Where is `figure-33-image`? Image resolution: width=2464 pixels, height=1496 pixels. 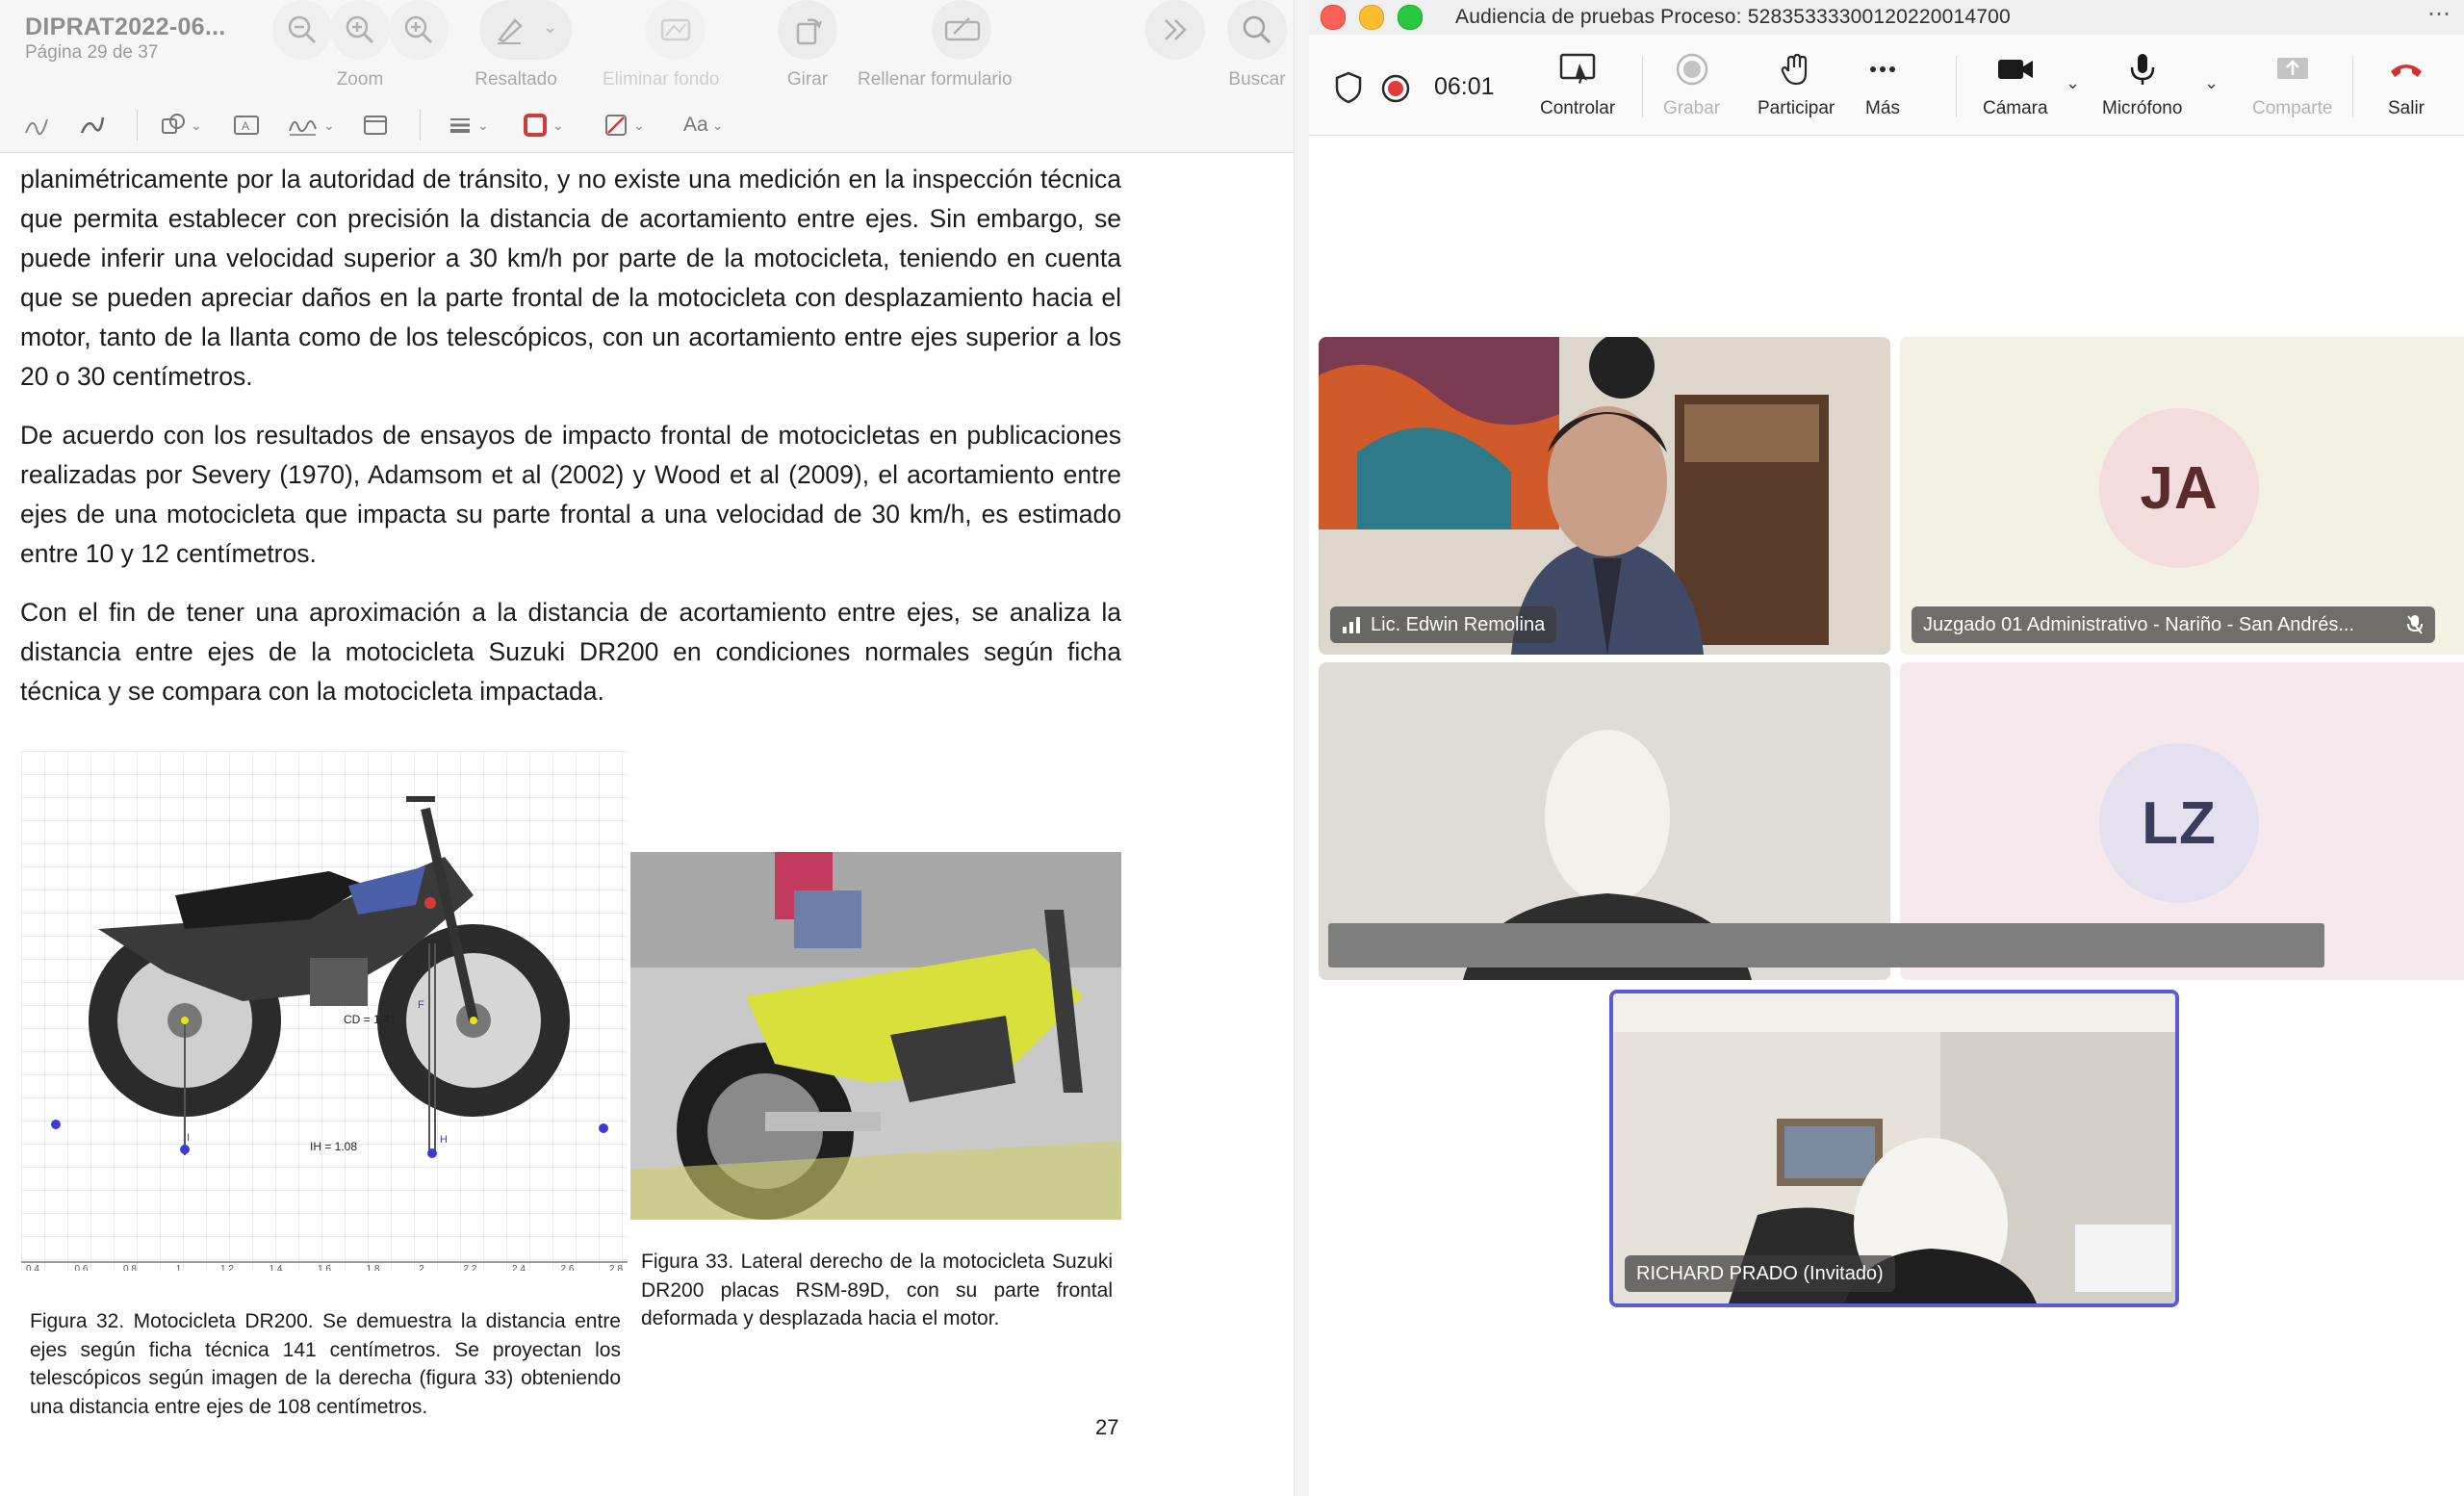
figure-33-image is located at coordinates (875, 1036).